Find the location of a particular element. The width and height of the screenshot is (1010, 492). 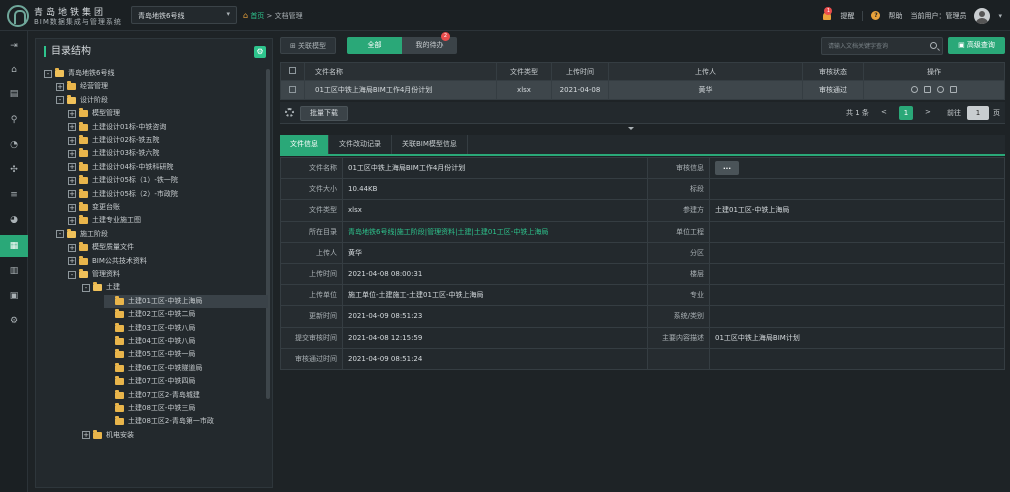

tree-node: + 土建设计05标（2）-市政院 is located at coordinates (123, 194).